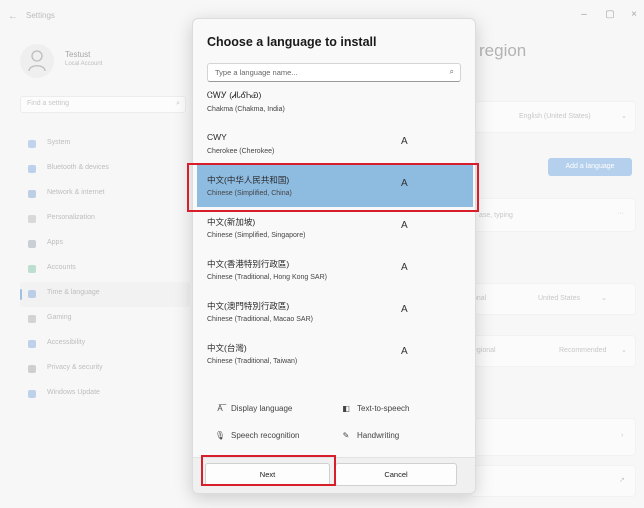 The width and height of the screenshot is (644, 508). I want to click on language-english-name: Cherokee (Cherokee), so click(241, 151).